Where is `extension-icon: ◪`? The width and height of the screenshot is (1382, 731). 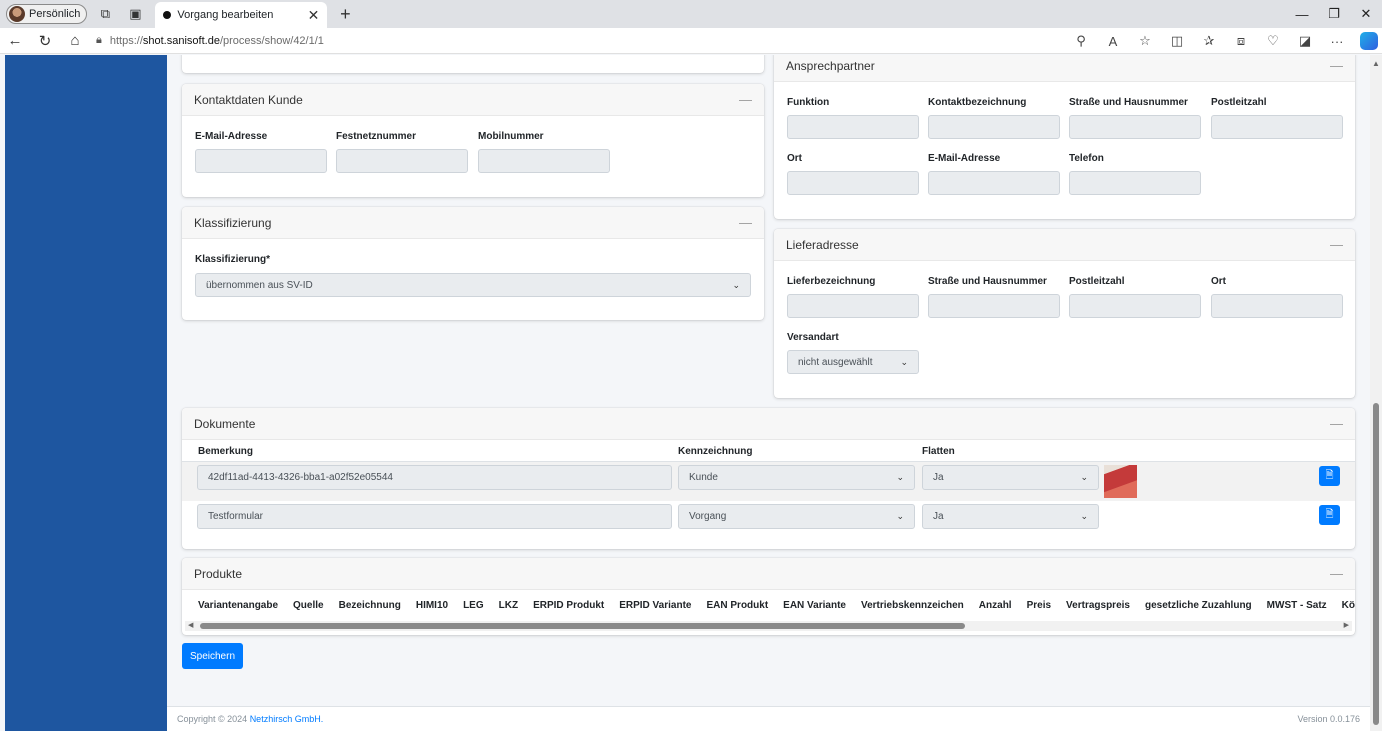
extension-icon: ◪ is located at coordinates (1305, 41).